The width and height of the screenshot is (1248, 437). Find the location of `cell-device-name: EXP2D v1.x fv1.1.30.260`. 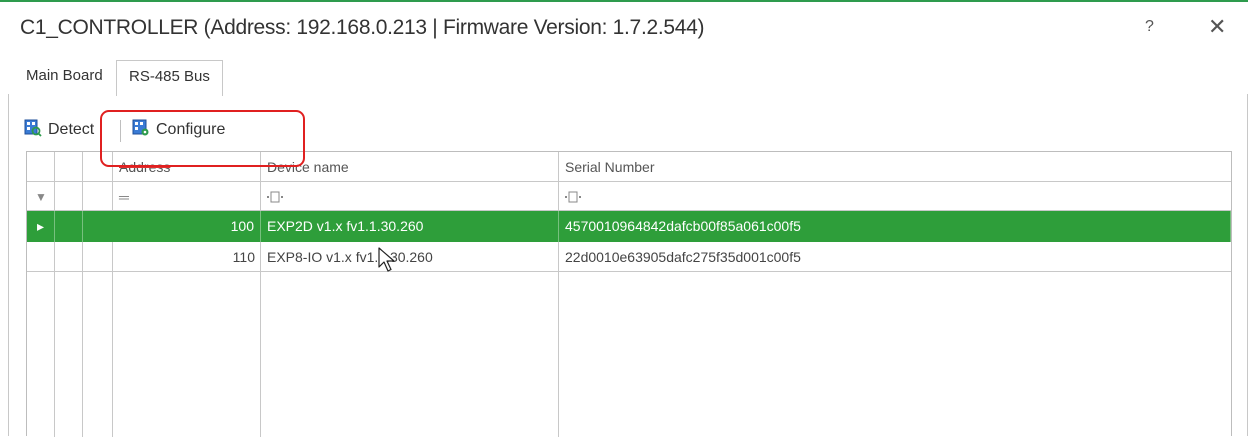

cell-device-name: EXP2D v1.x fv1.1.30.260 is located at coordinates (410, 226).